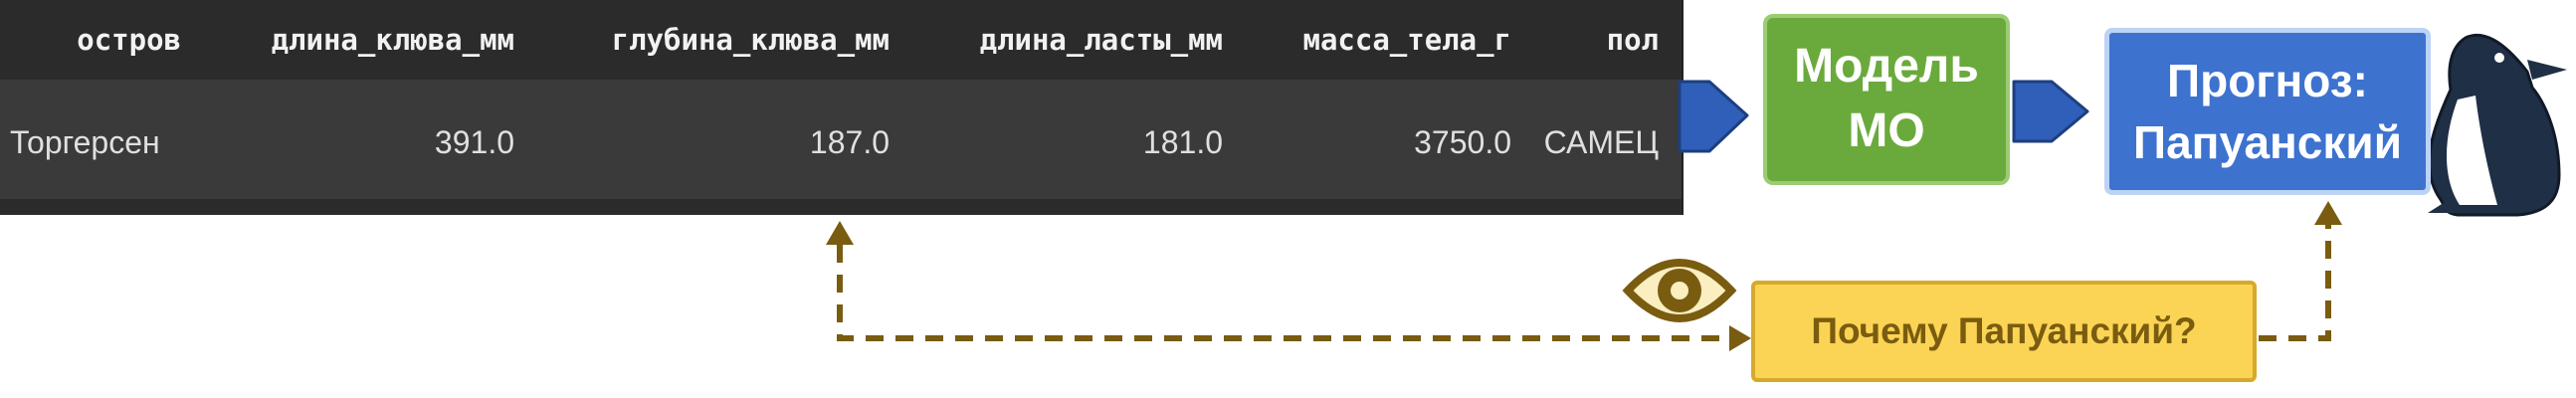 The height and width of the screenshot is (398, 2576). What do you see at coordinates (2328, 213) in the screenshot?
I see `dashed-arrowhead-up-right` at bounding box center [2328, 213].